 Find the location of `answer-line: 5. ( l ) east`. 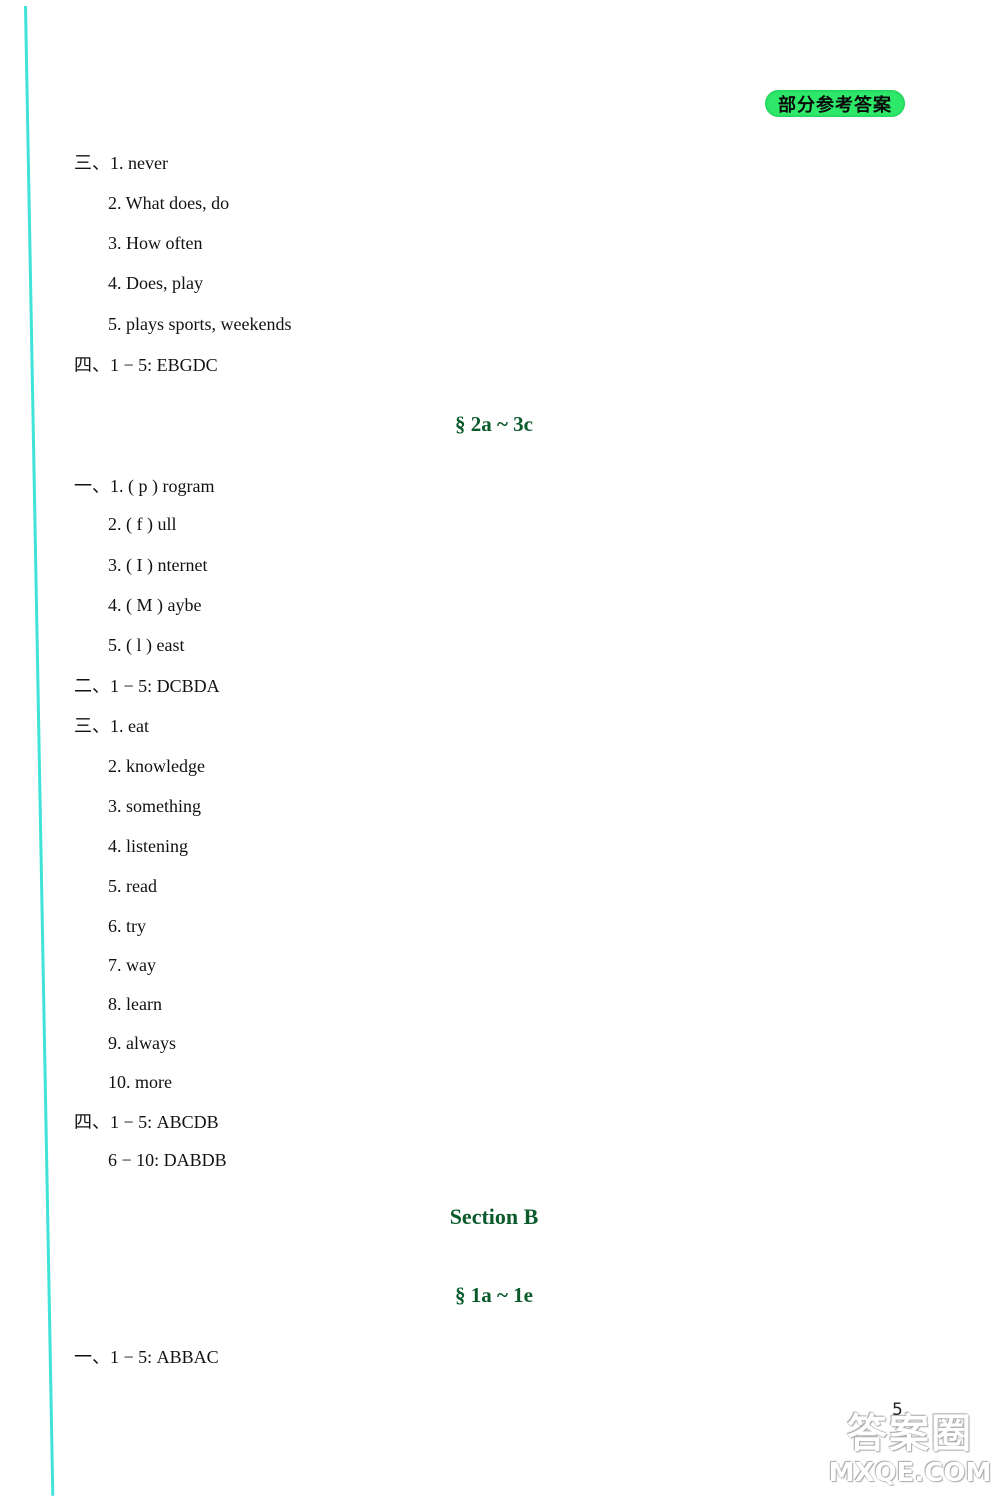

answer-line: 5. ( l ) east is located at coordinates (146, 645).